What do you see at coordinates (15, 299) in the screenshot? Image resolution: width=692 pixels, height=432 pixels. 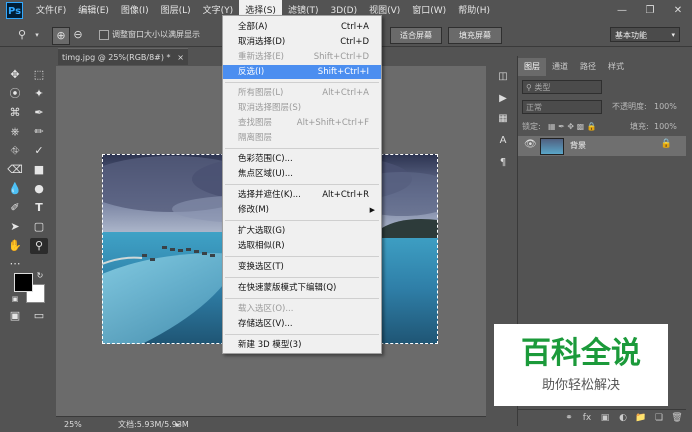 I see `default-colors-icon: ▣` at bounding box center [15, 299].